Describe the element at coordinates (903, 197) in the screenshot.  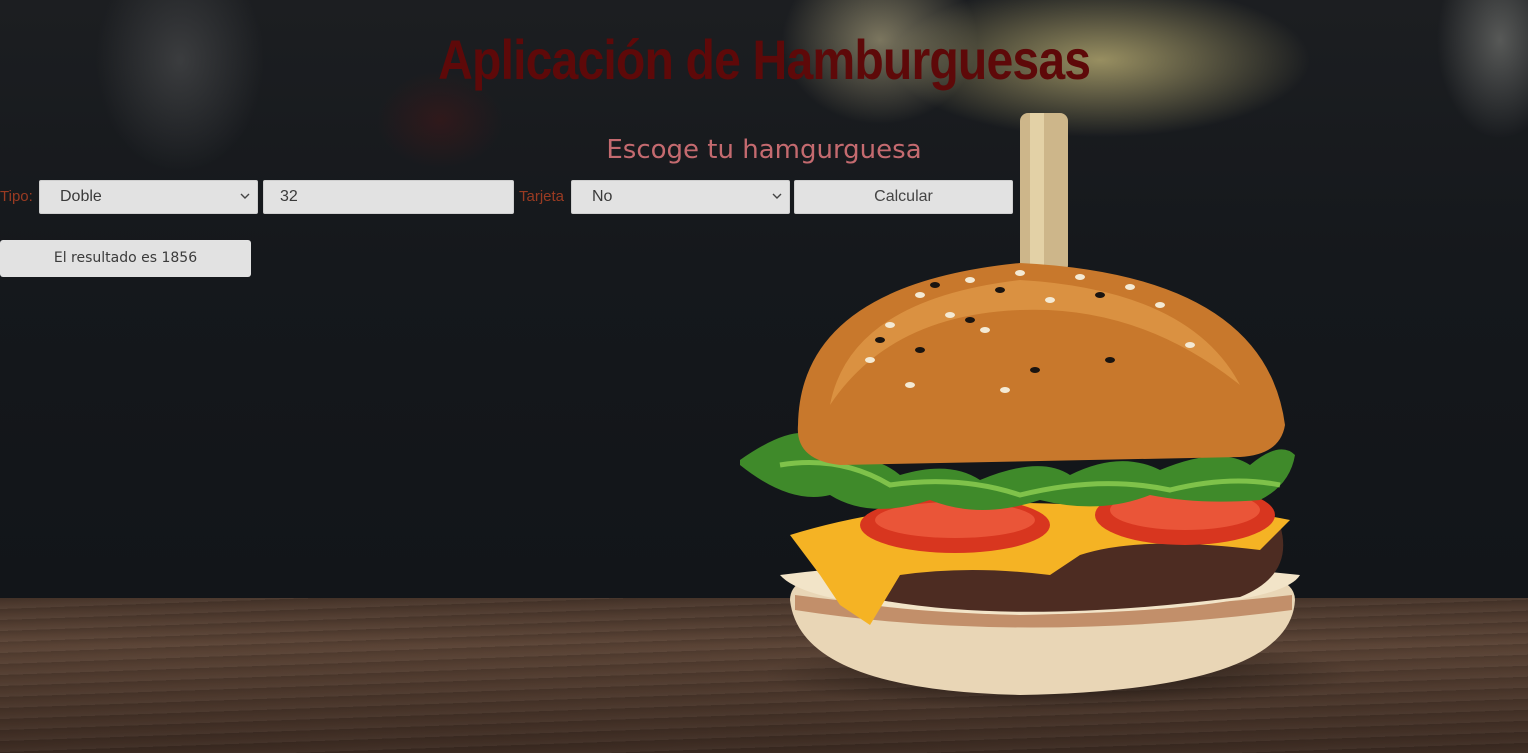
I see `calcular-button: Calcular` at that location.